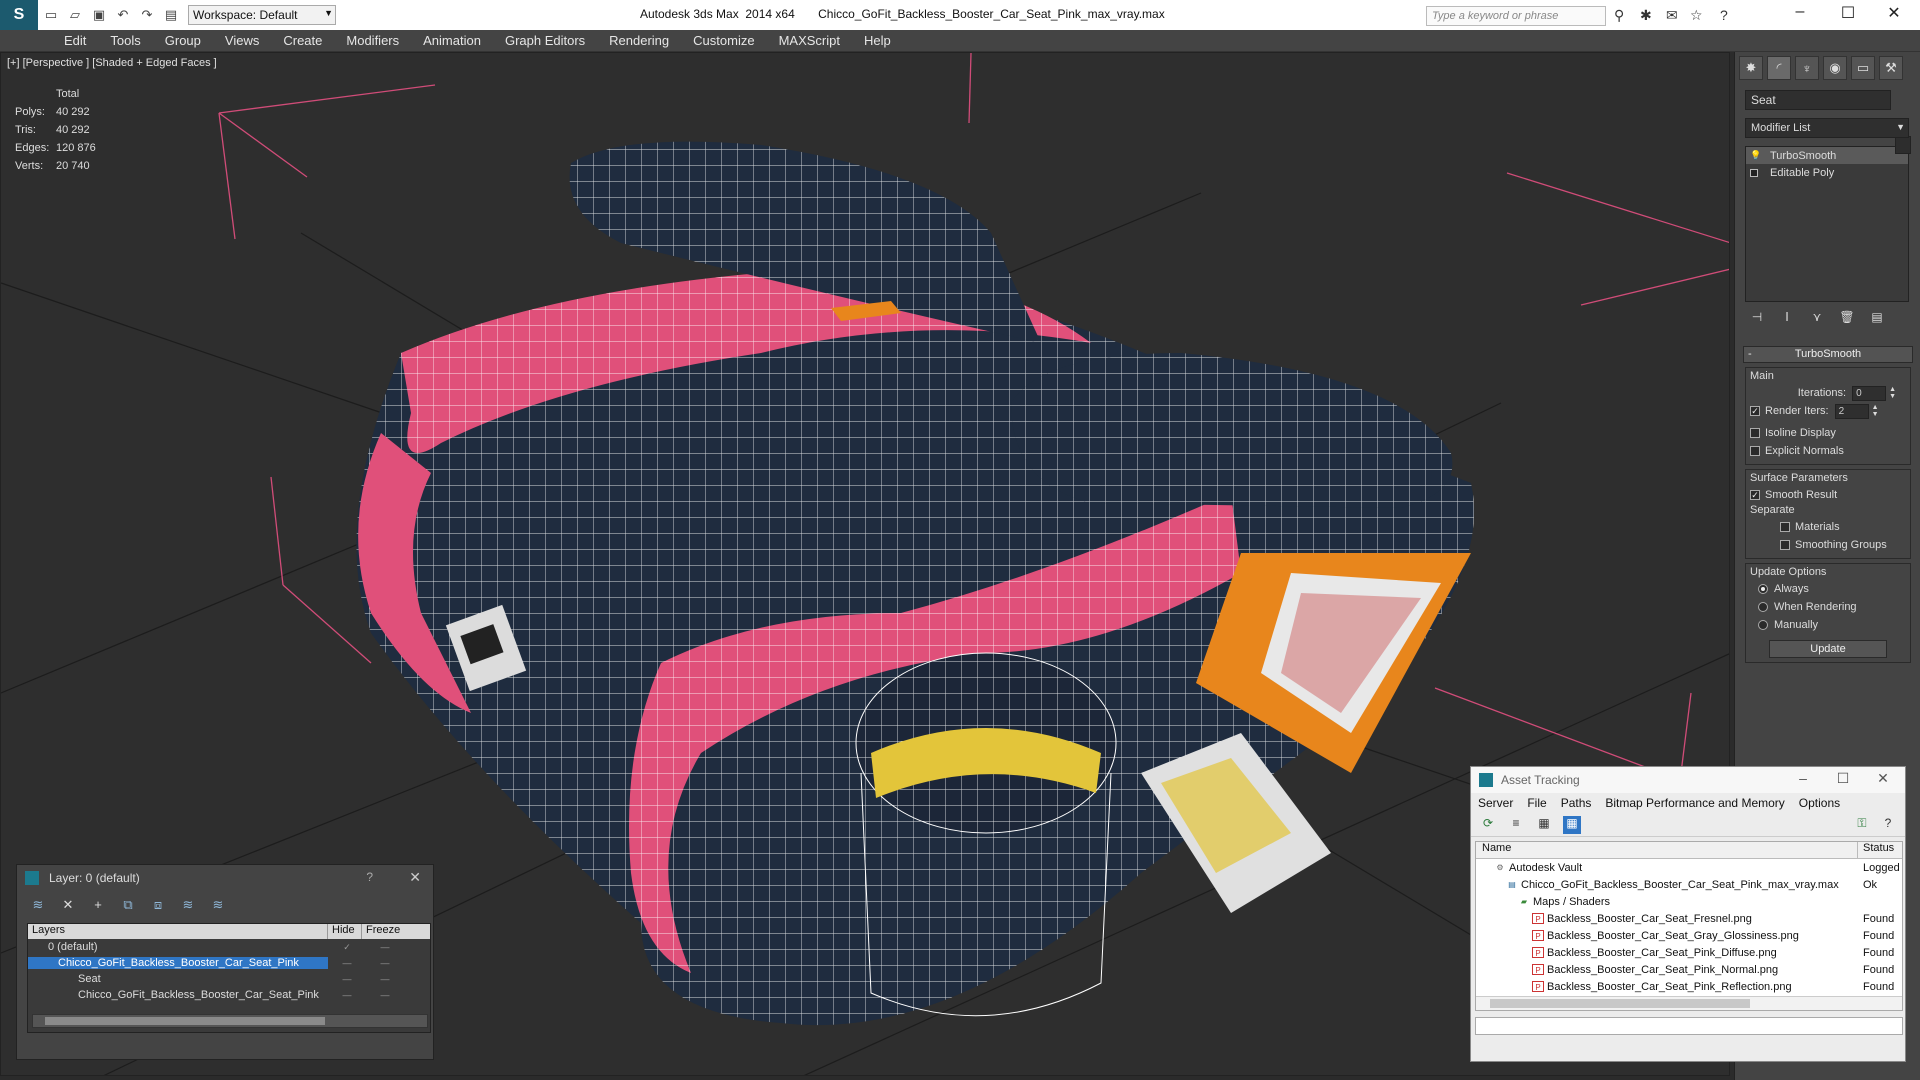 The width and height of the screenshot is (1920, 1080). I want to click on render-iters-spinner: 2, so click(1851, 411).